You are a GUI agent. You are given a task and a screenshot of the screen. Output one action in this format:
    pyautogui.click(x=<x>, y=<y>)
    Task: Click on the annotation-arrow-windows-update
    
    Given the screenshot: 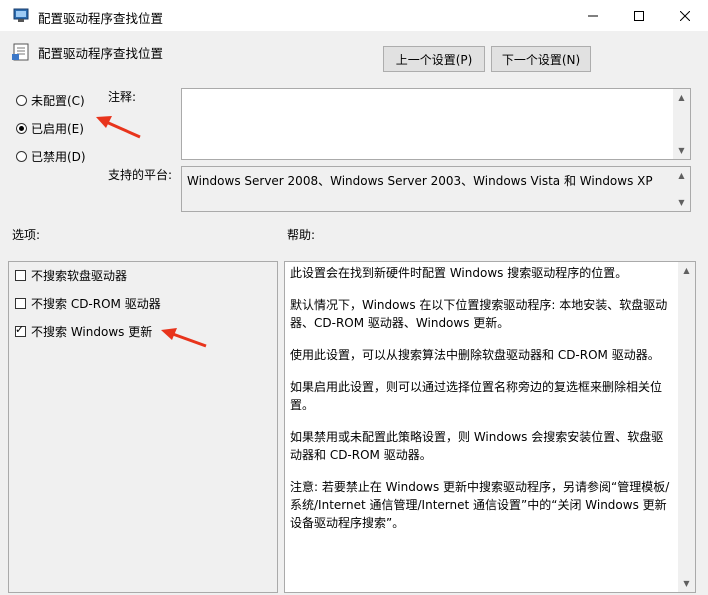 What is the action you would take?
    pyautogui.click(x=184, y=338)
    